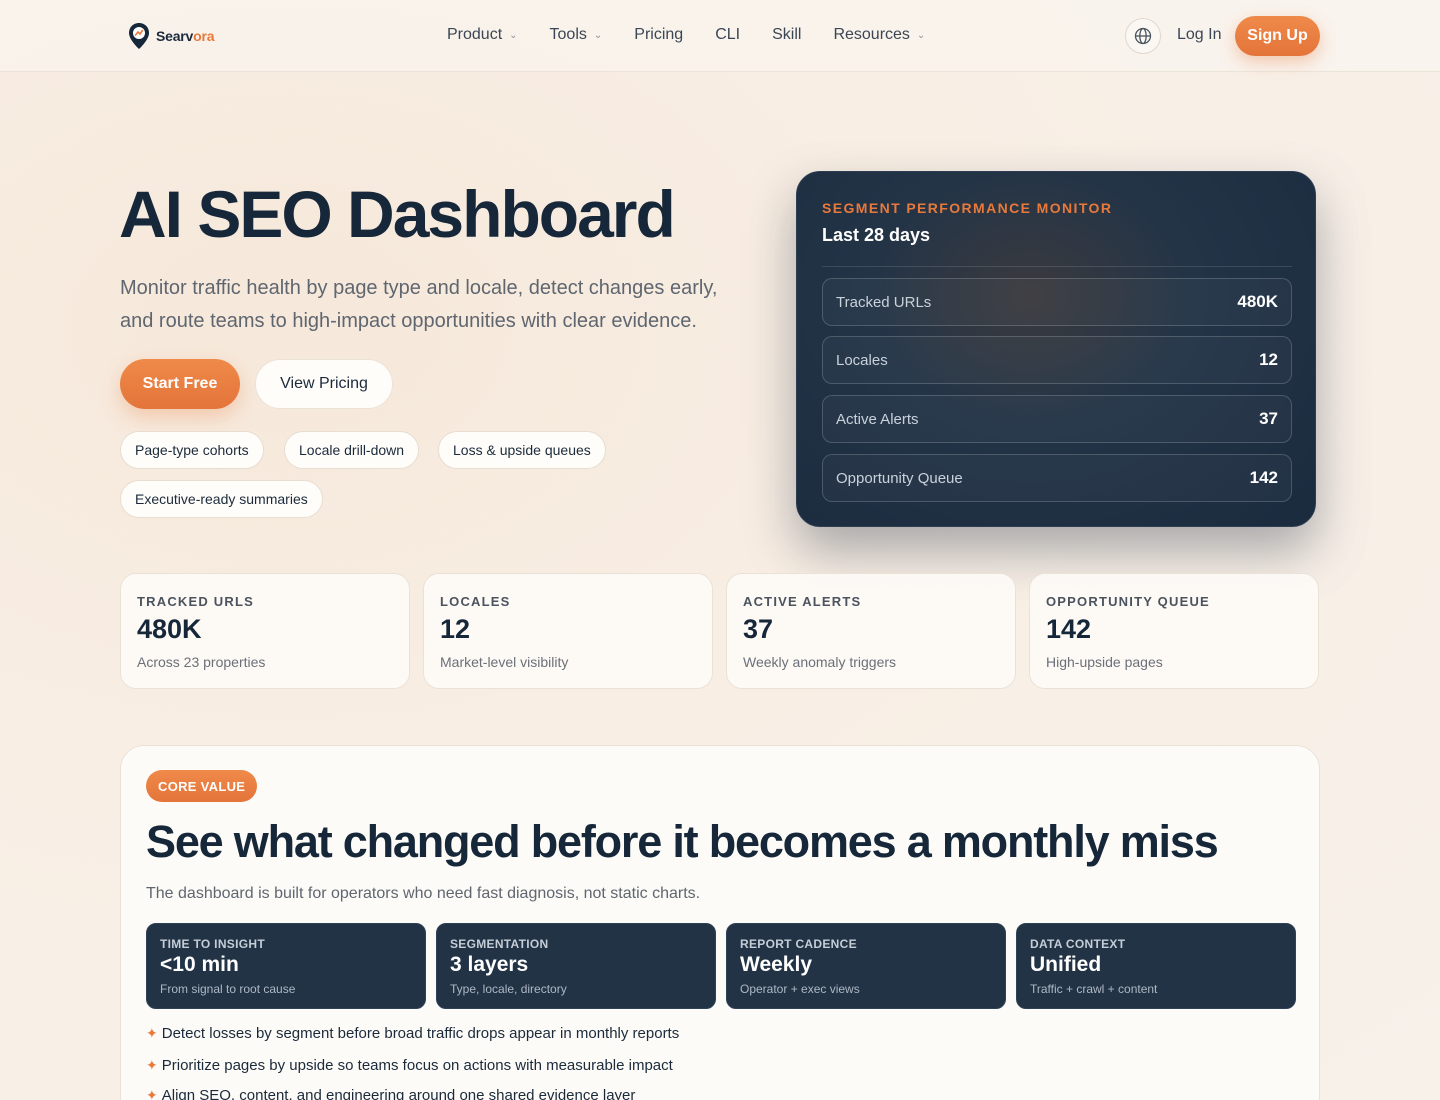 The width and height of the screenshot is (1440, 1100). Describe the element at coordinates (876, 235) in the screenshot. I see `monitor-title: Last 28 days` at that location.